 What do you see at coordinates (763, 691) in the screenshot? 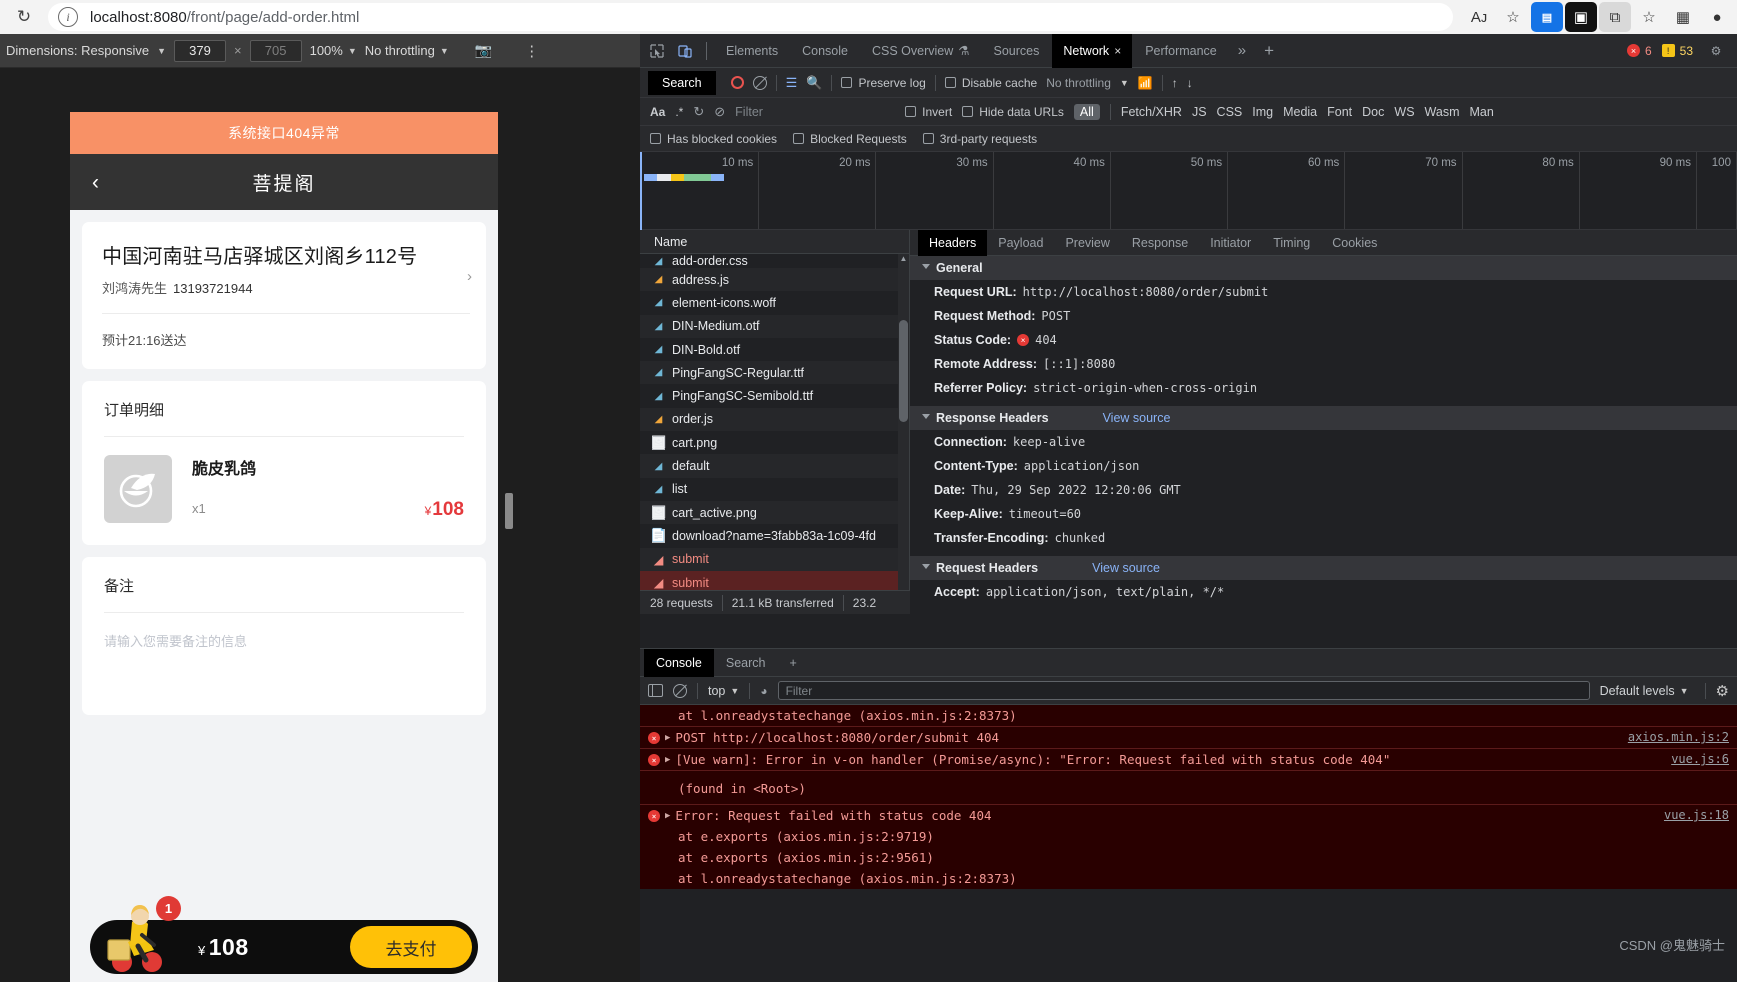
I see `live-expression-icon: ◕` at bounding box center [763, 691].